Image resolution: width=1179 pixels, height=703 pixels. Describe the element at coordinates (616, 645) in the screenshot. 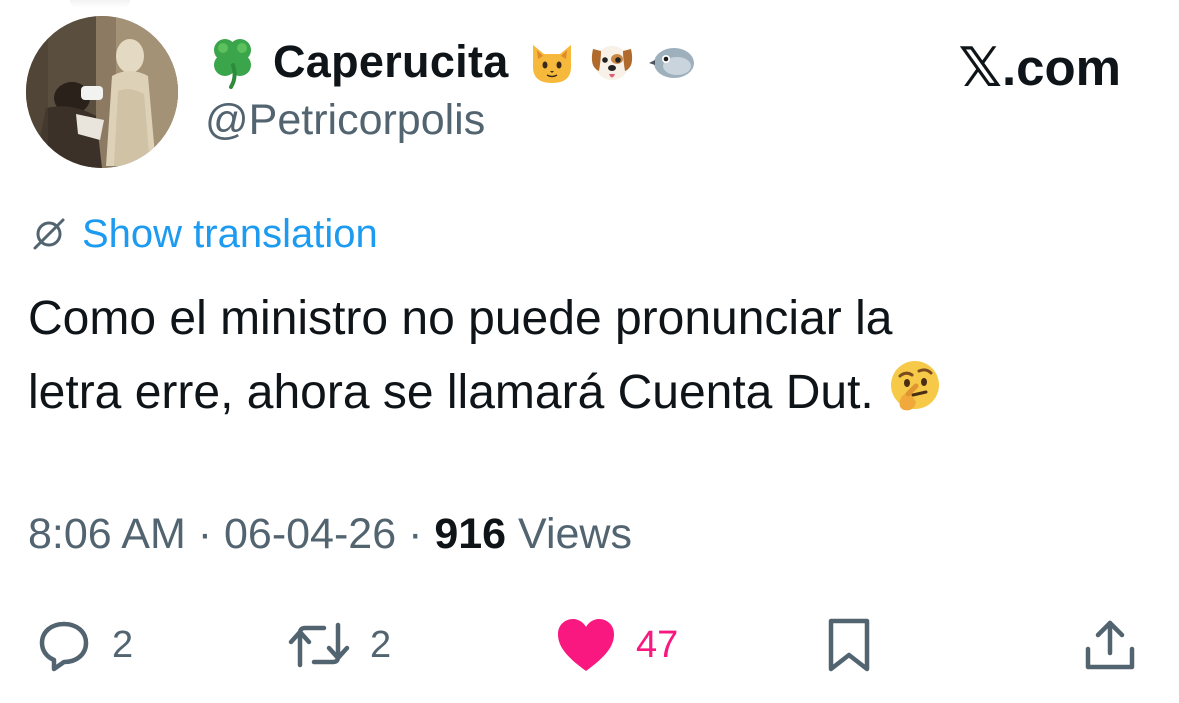

I see `like-button: 47` at that location.